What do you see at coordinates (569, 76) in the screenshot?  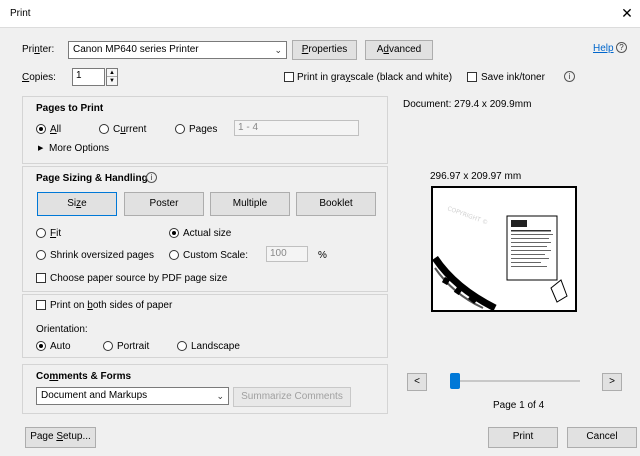 I see `info-icon: i` at bounding box center [569, 76].